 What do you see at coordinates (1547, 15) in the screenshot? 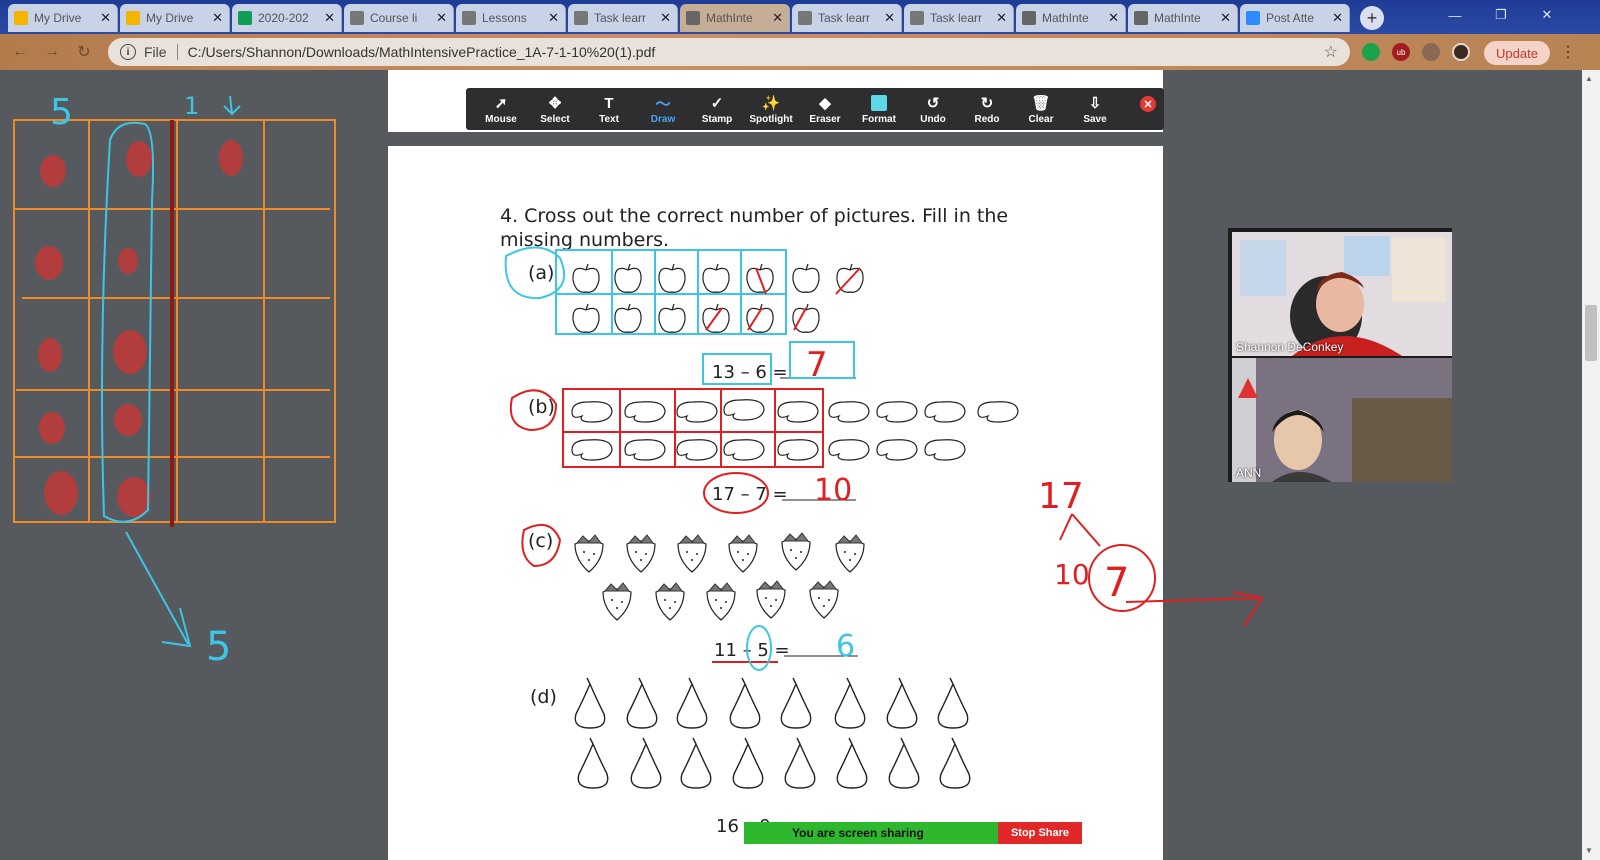
I see `close-window-icon: ✕` at bounding box center [1547, 15].